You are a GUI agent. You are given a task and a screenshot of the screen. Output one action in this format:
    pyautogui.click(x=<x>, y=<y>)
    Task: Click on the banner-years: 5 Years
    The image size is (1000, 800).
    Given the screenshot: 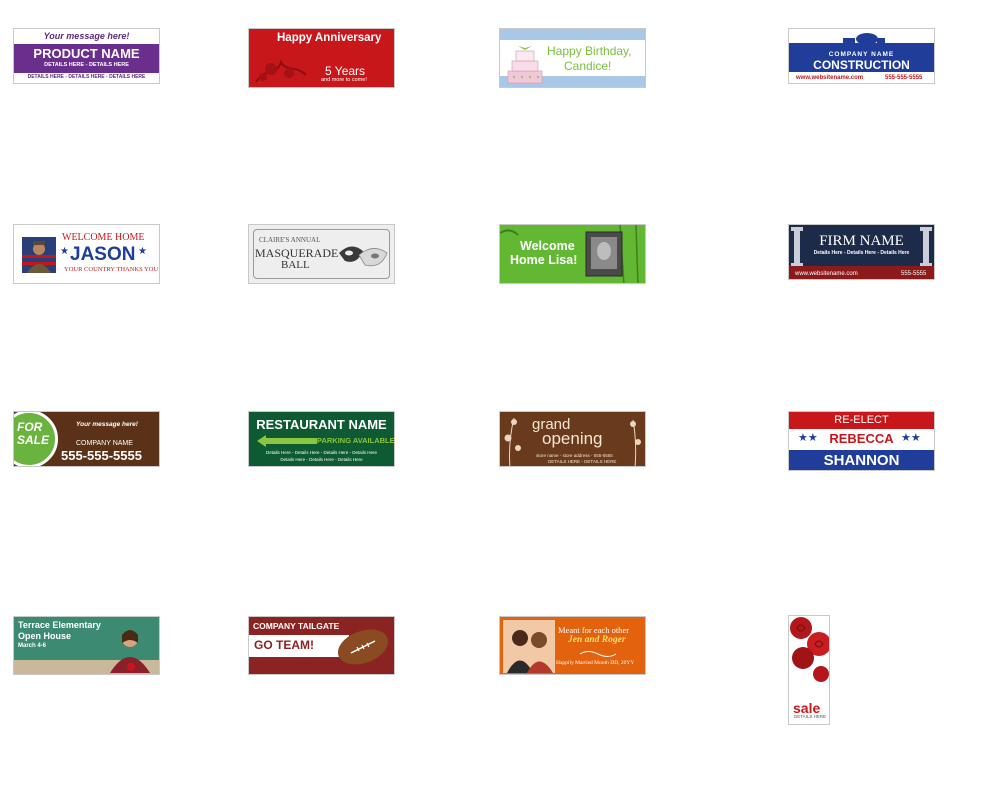 What is the action you would take?
    pyautogui.click(x=345, y=71)
    